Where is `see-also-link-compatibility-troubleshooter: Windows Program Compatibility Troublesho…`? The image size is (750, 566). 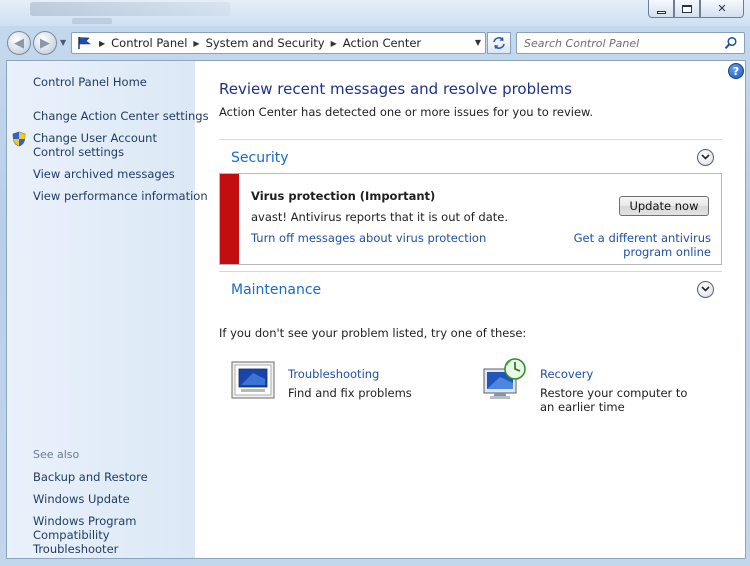
see-also-link-compatibility-troubleshooter: Windows Program Compatibility Troublesho… is located at coordinates (113, 535).